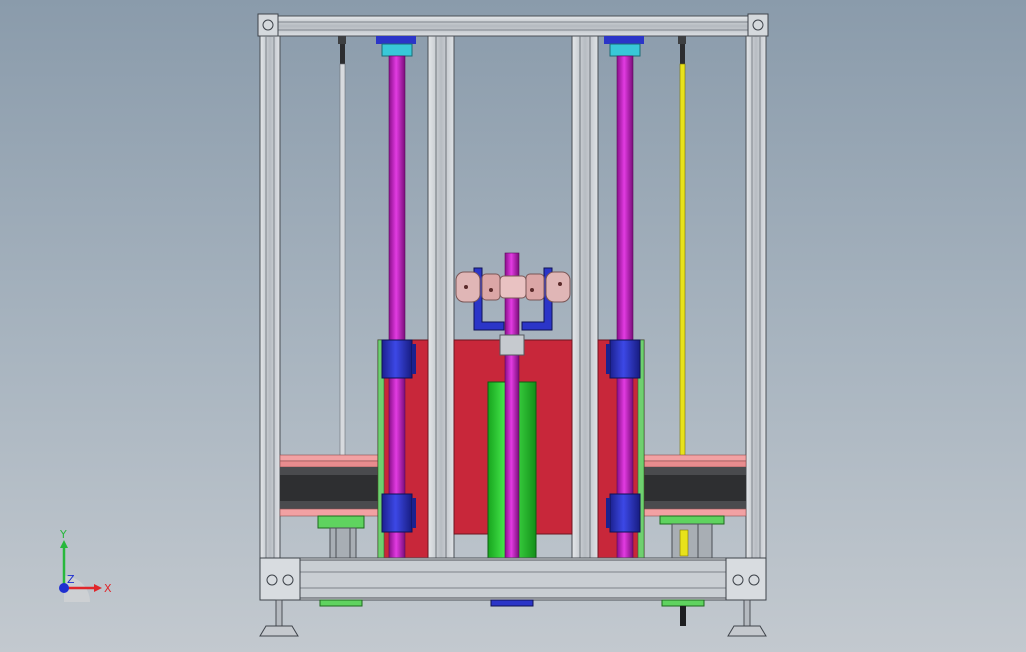 This screenshot has height=652, width=1026. I want to click on left-motor-bracket, so click(341, 537).